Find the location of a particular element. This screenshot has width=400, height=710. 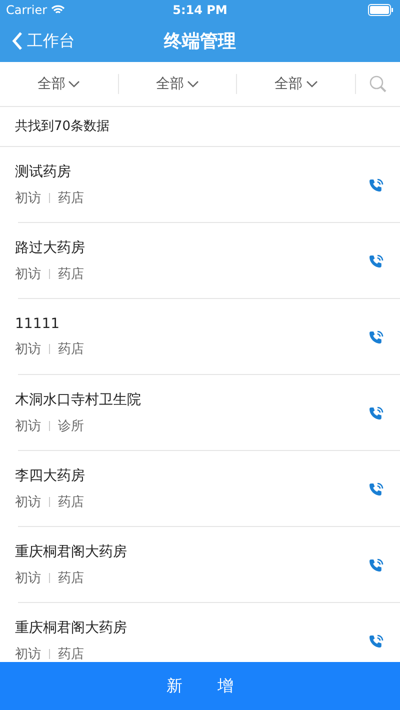

page-title: 终端管理 is located at coordinates (199, 41).